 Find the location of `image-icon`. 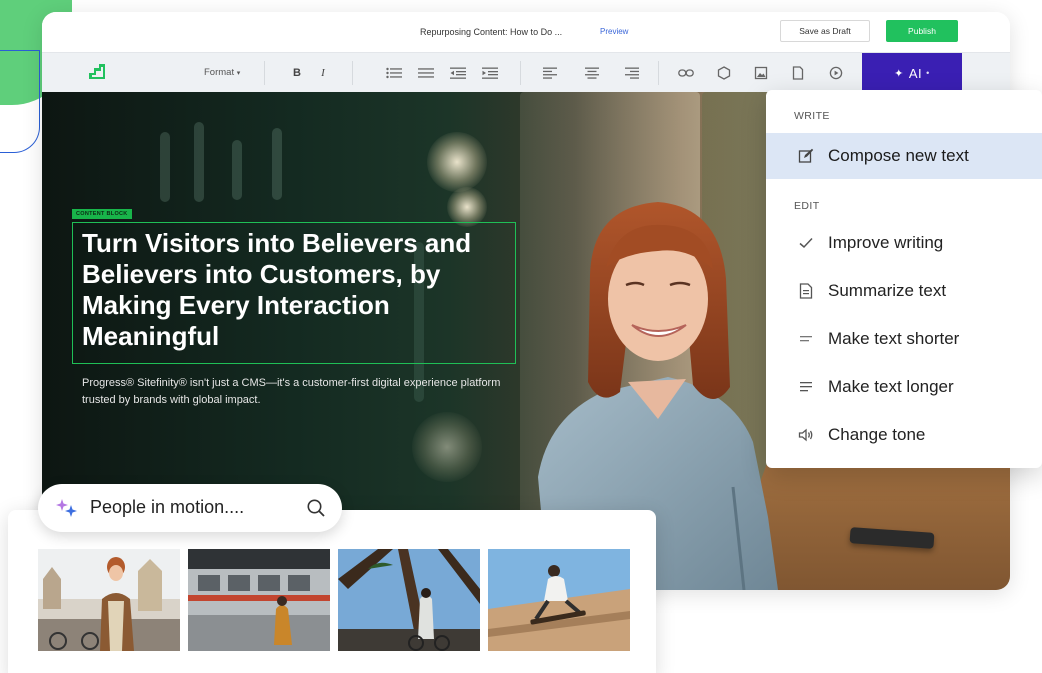

image-icon is located at coordinates (761, 73).